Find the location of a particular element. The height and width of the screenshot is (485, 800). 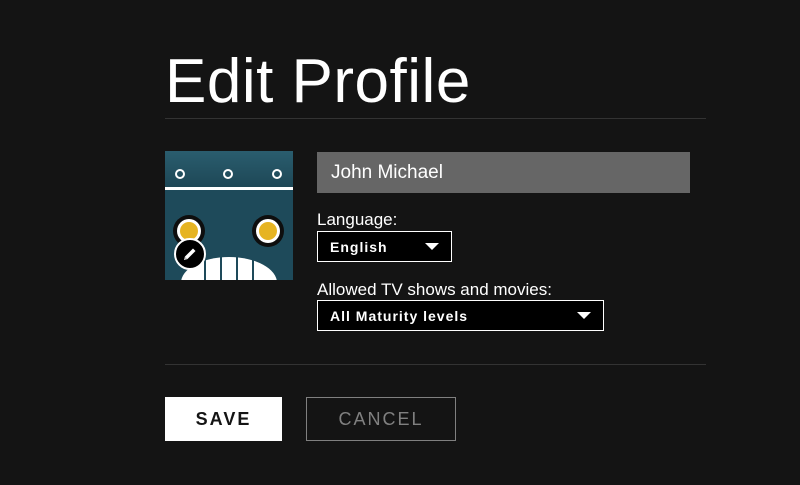

save-button: SAVE is located at coordinates (223, 419).